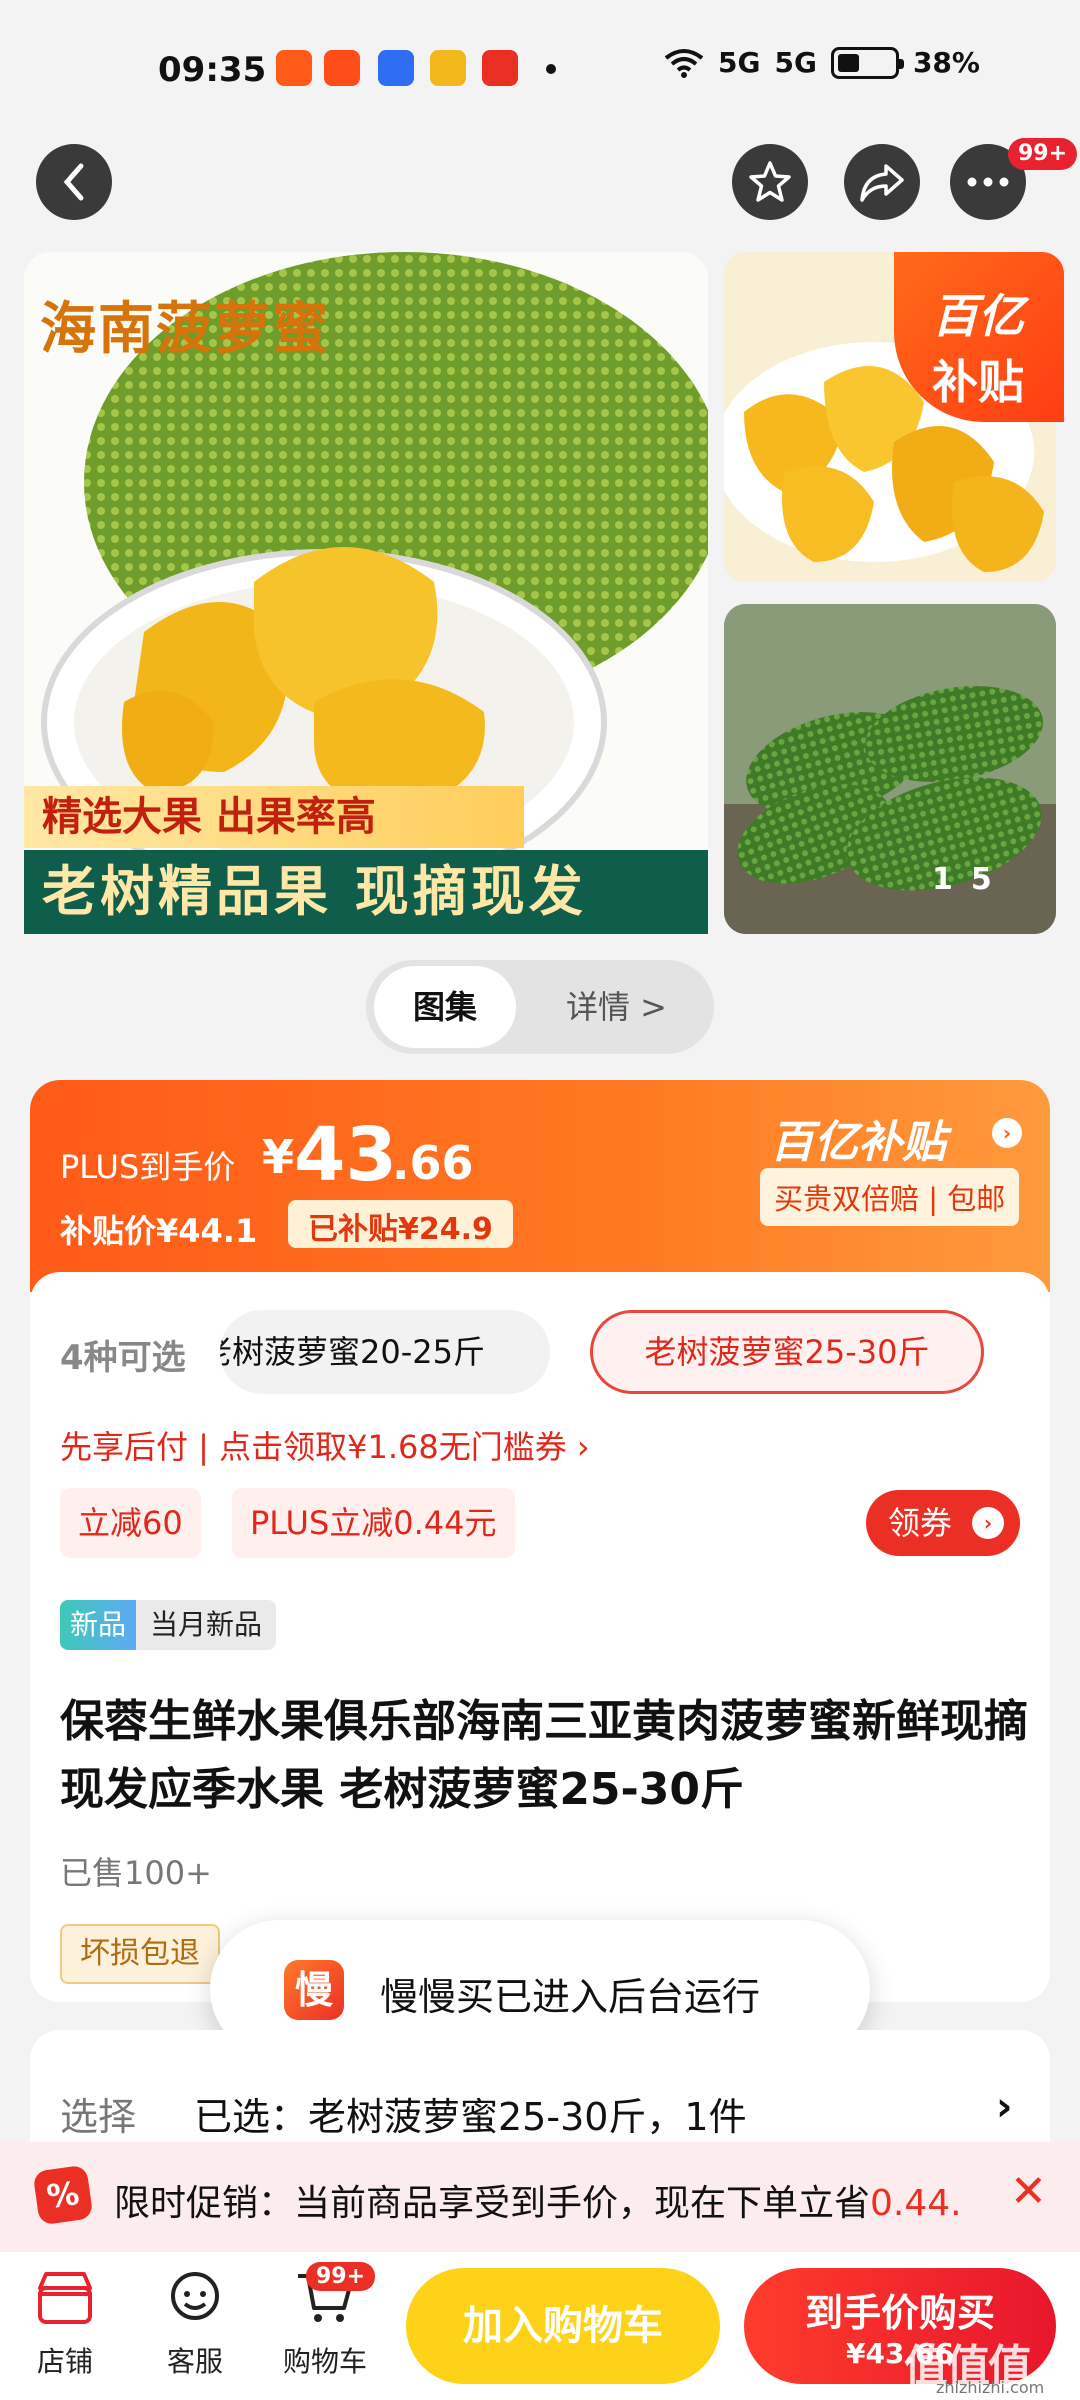 This screenshot has width=1080, height=2400. I want to click on status-bar: 09:35 5G 5G 38%, so click(540, 70).